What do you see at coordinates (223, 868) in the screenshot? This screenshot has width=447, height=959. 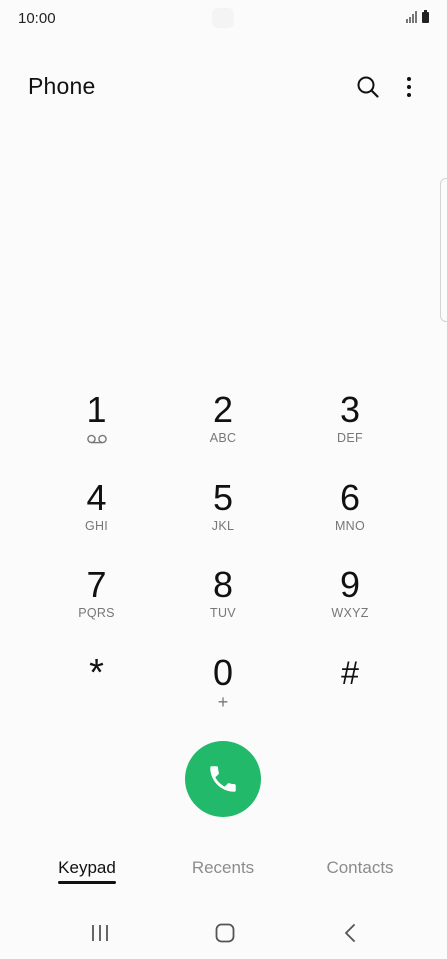 I see `tab-recents: Recents` at bounding box center [223, 868].